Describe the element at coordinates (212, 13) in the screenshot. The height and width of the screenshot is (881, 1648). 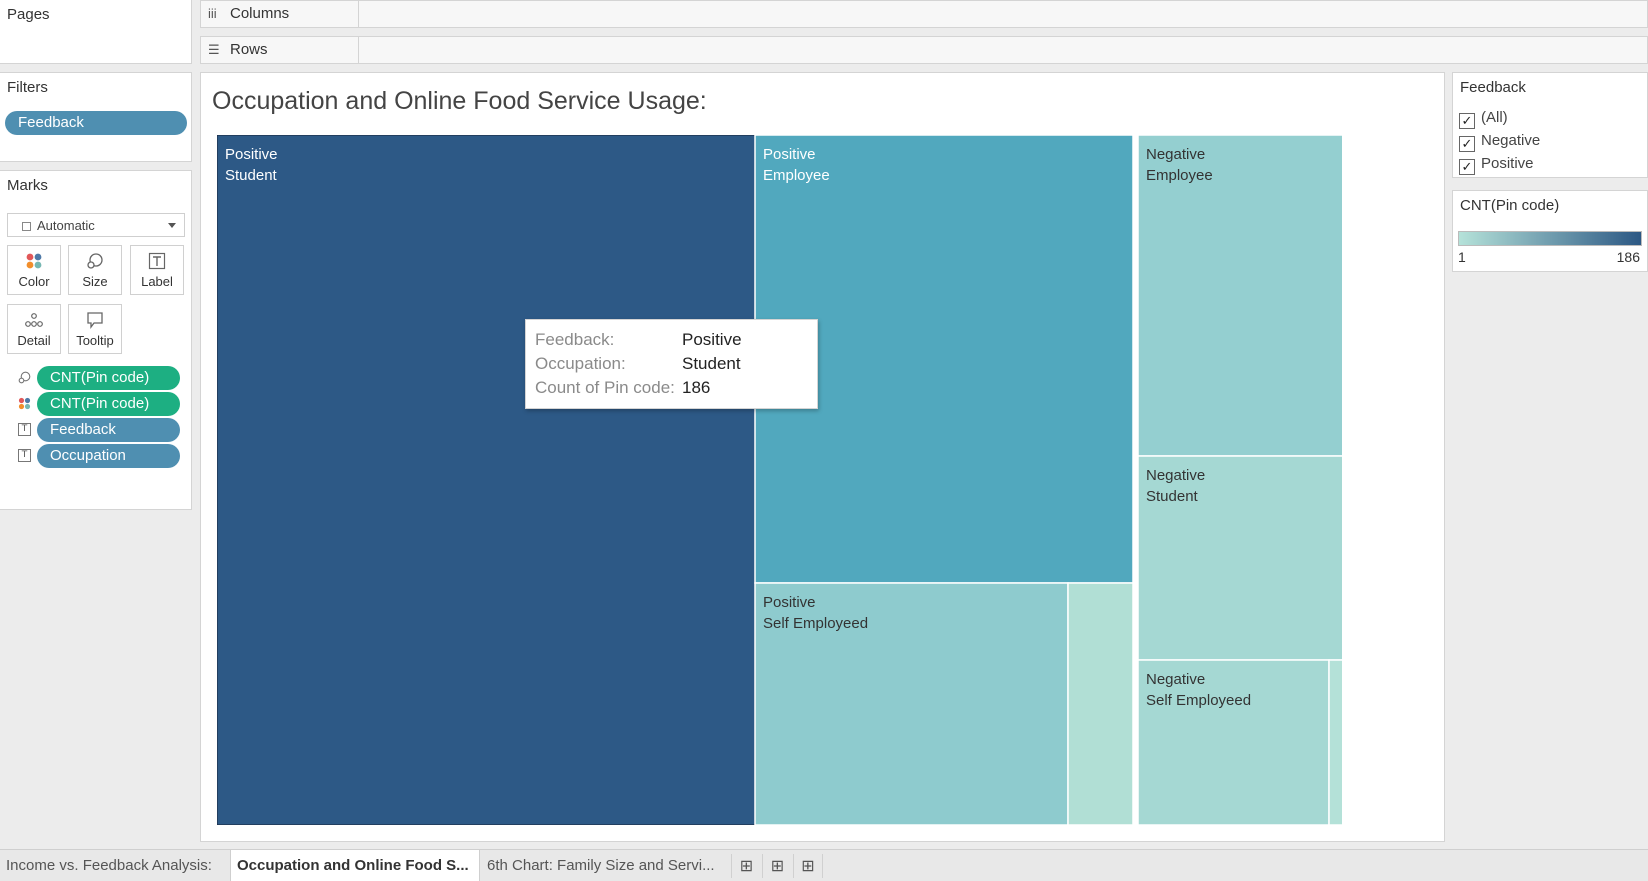
I see `columns-icon: iii` at that location.